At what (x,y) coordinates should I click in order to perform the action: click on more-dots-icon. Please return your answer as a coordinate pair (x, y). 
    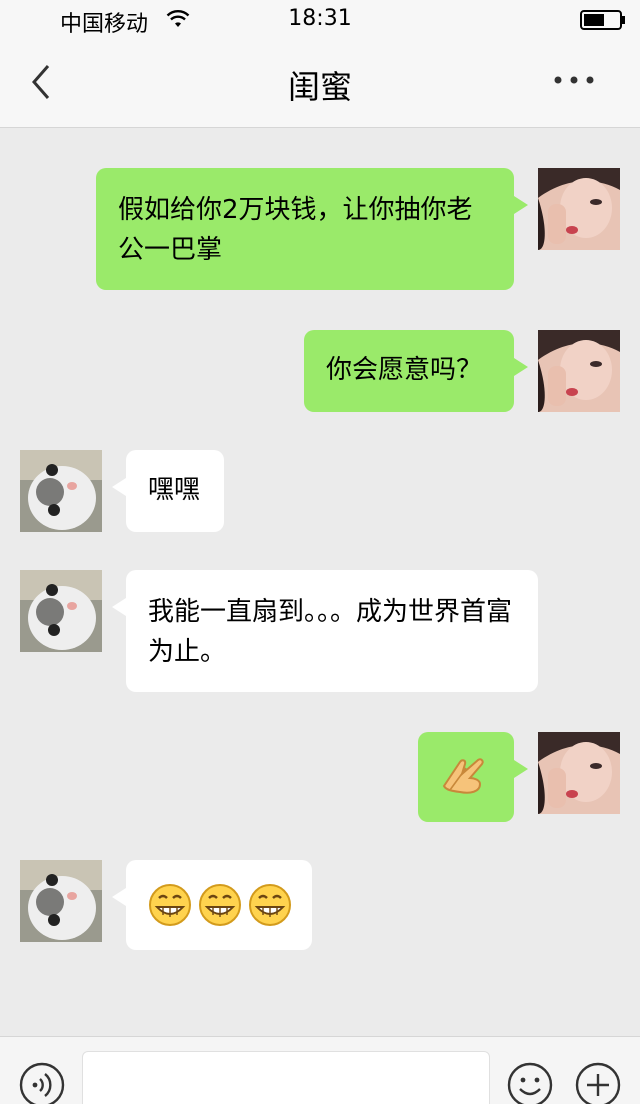
    Looking at the image, I should click on (574, 80).